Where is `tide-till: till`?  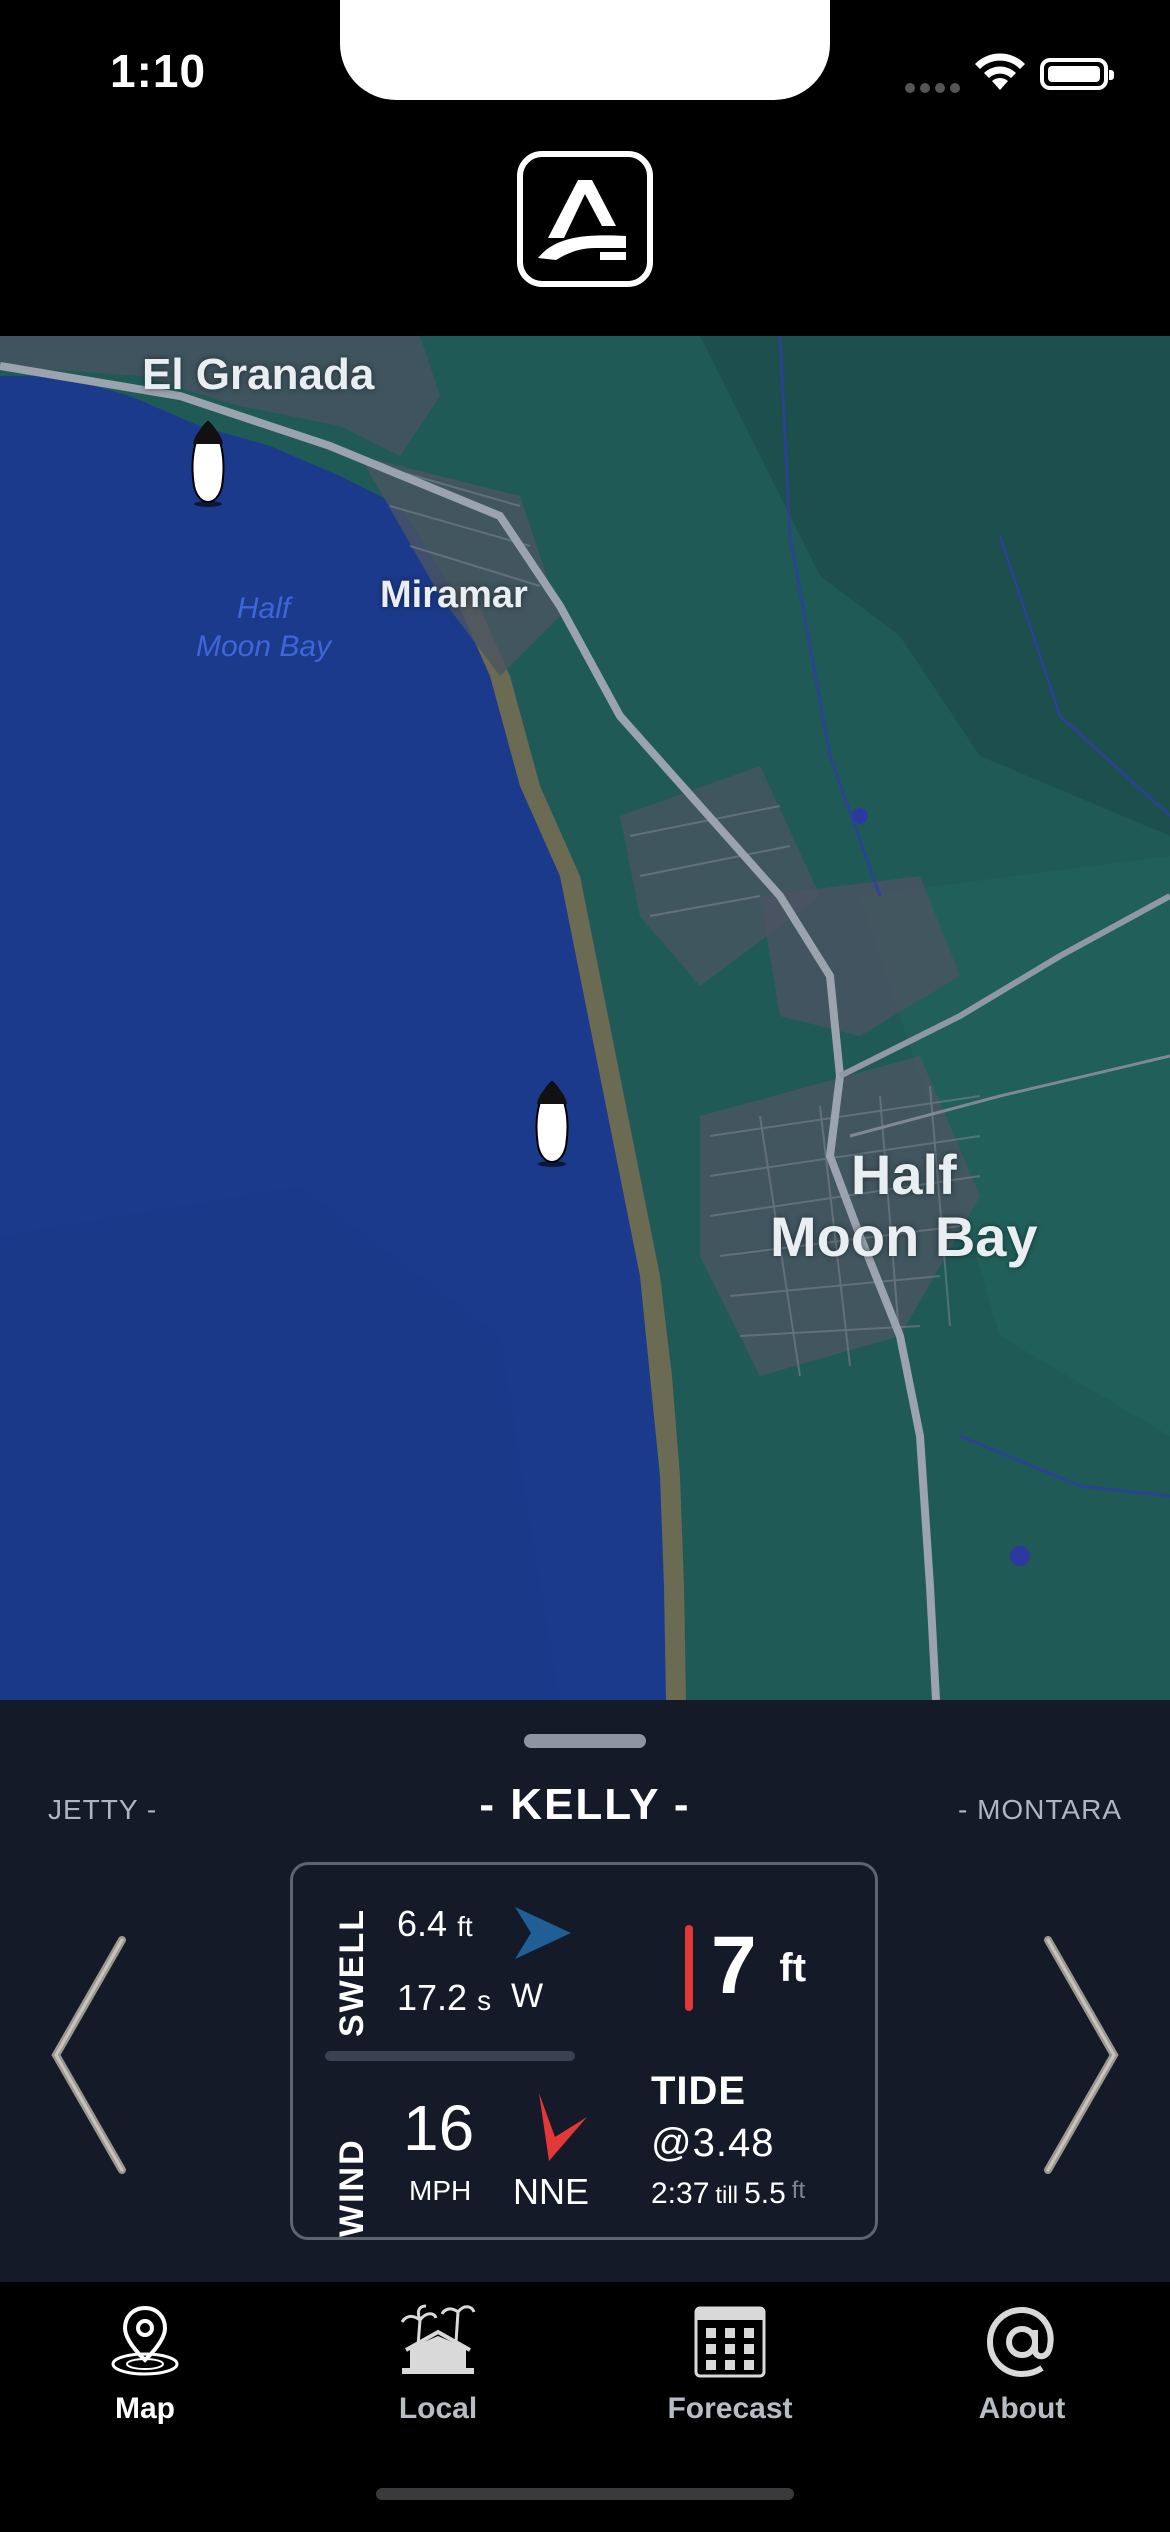 tide-till: till is located at coordinates (727, 2195).